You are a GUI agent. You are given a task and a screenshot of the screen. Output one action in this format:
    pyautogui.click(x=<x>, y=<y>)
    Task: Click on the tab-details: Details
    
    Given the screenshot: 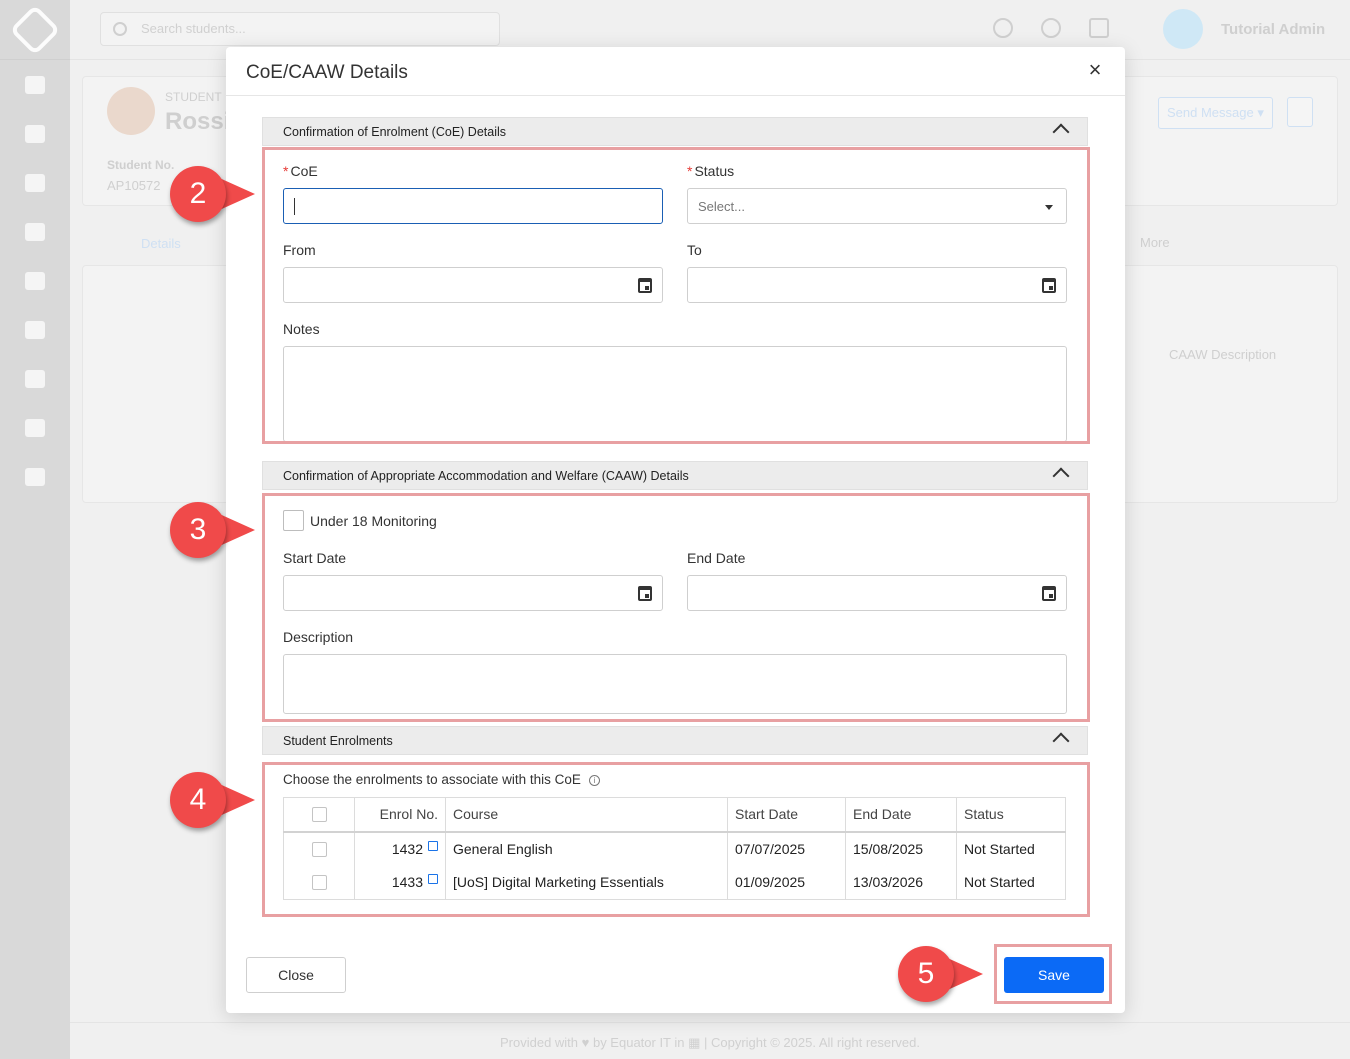 What is the action you would take?
    pyautogui.click(x=161, y=243)
    